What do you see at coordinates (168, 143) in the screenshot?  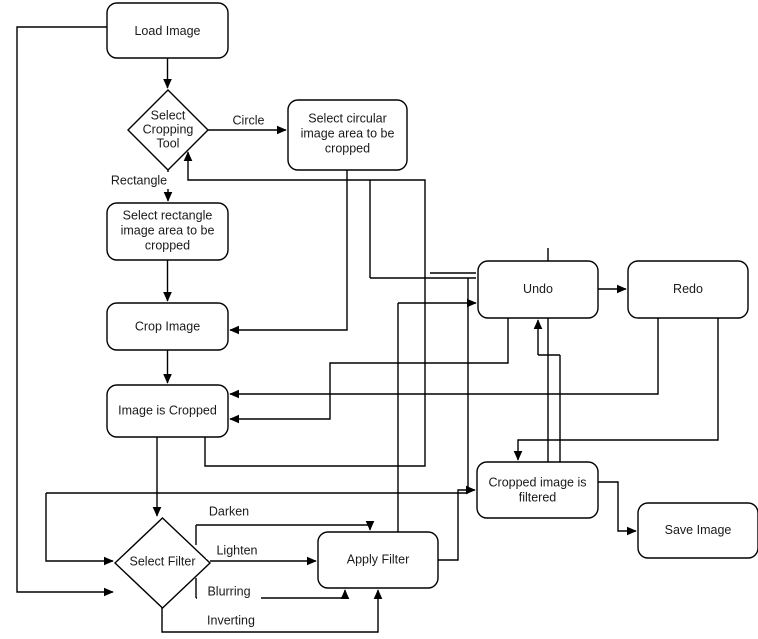 I see `node-select-cropping-tool-label-3: Tool` at bounding box center [168, 143].